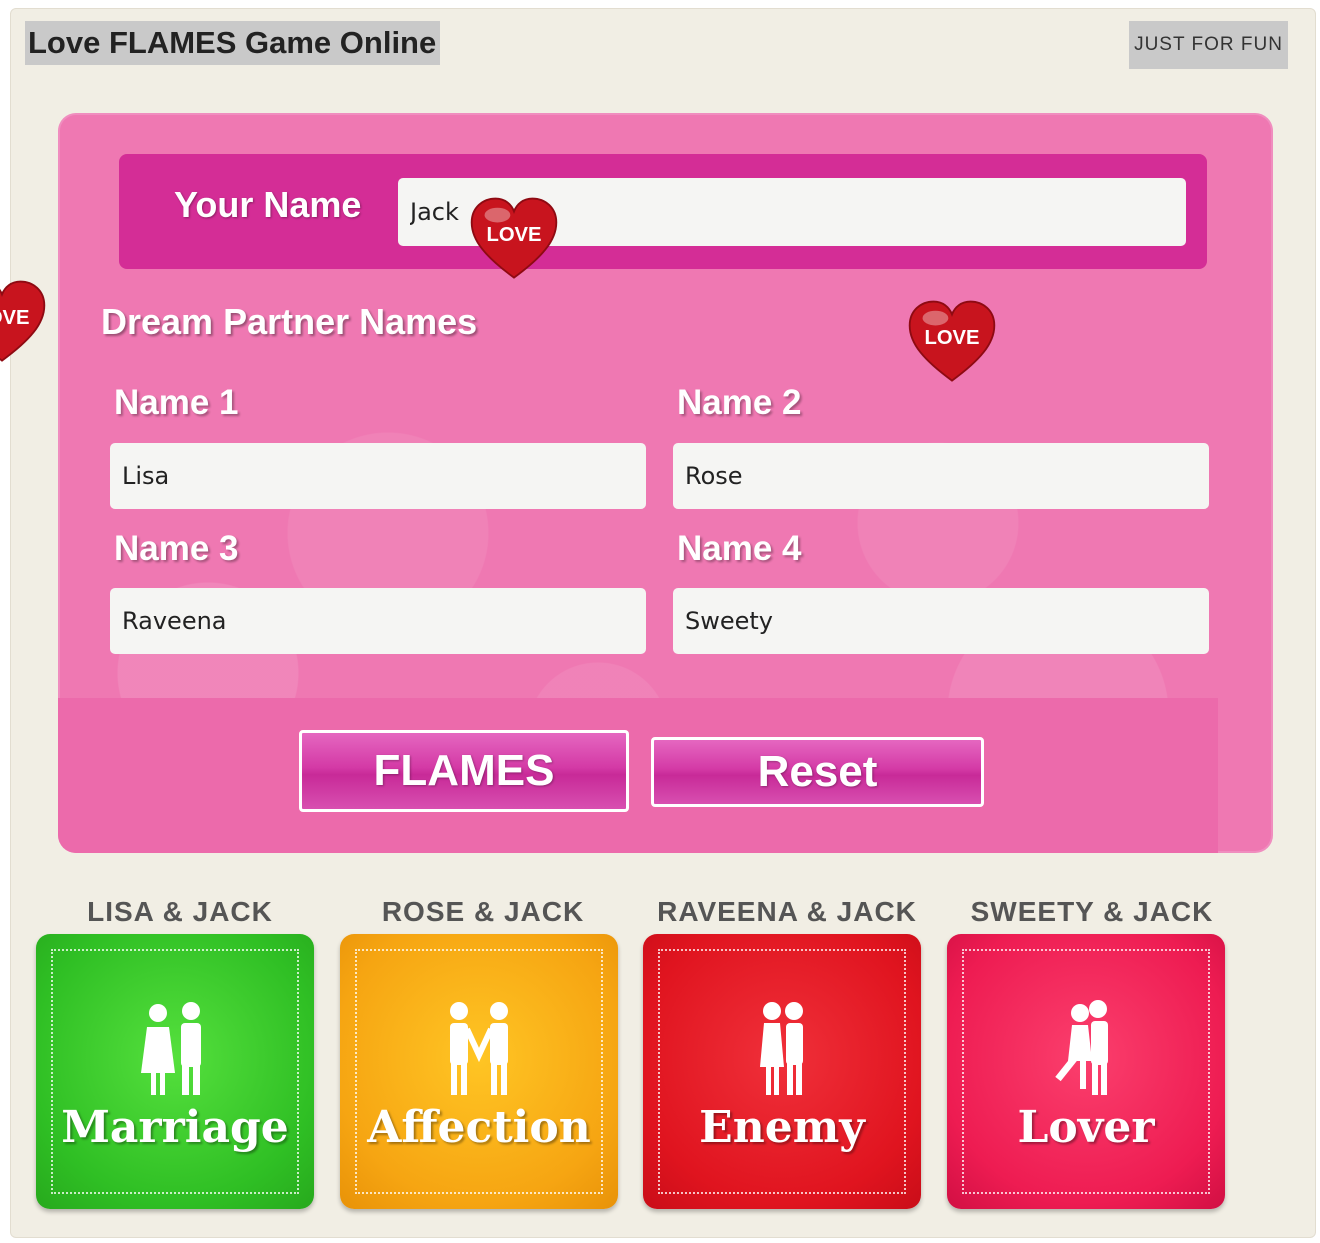 This screenshot has height=1243, width=1320. I want to click on button-band, so click(638, 775).